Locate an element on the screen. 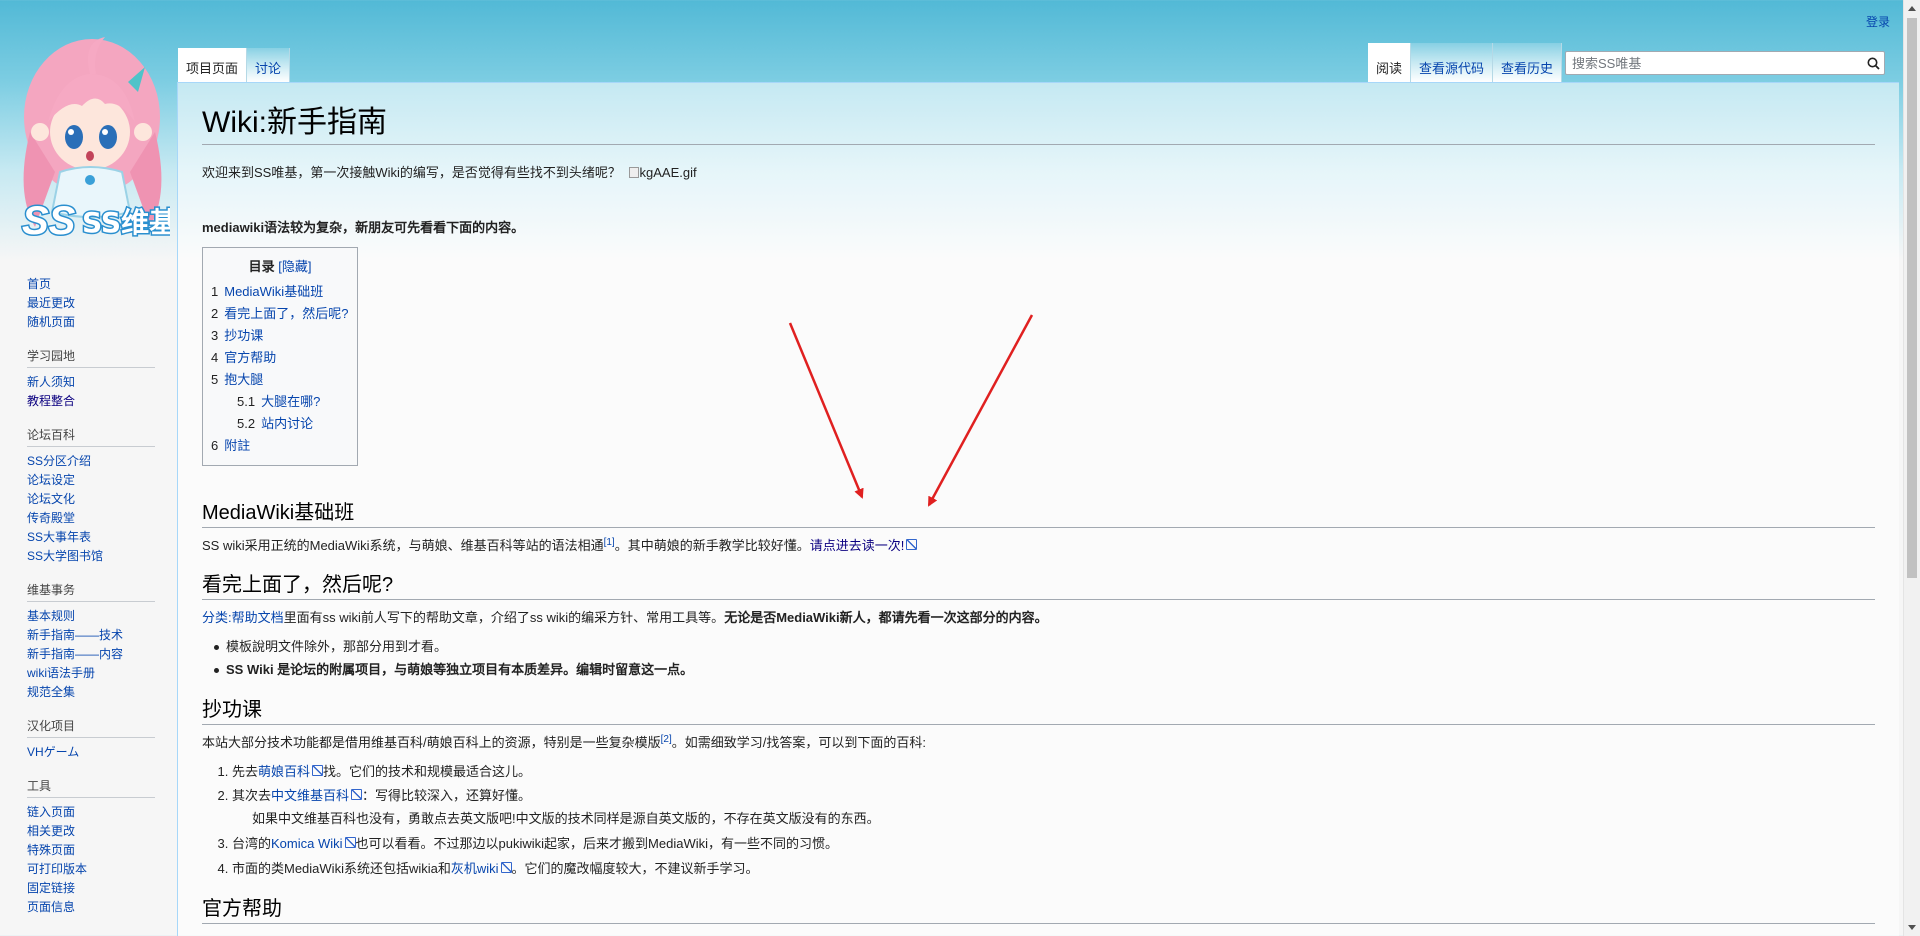  section-heading: 看完上面了，然后呢? is located at coordinates (1038, 586).